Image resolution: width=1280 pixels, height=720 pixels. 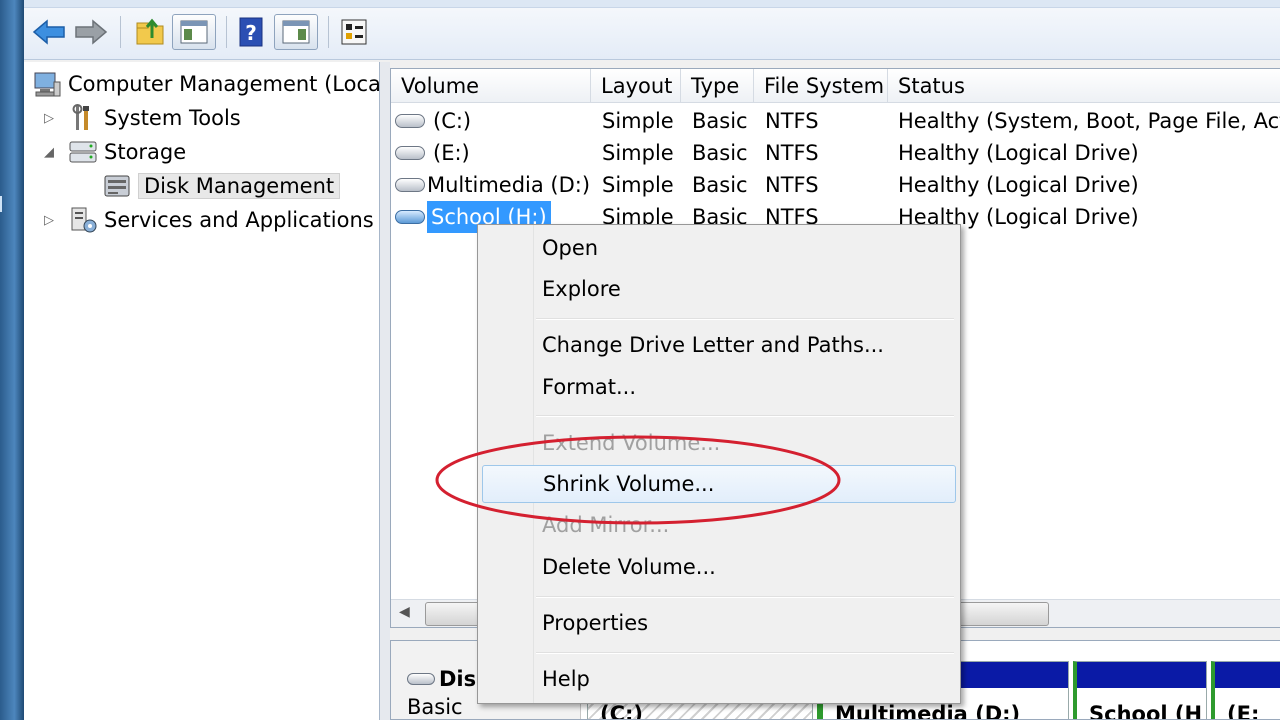 What do you see at coordinates (194, 32) in the screenshot?
I see `show-hide-console-tree-icon` at bounding box center [194, 32].